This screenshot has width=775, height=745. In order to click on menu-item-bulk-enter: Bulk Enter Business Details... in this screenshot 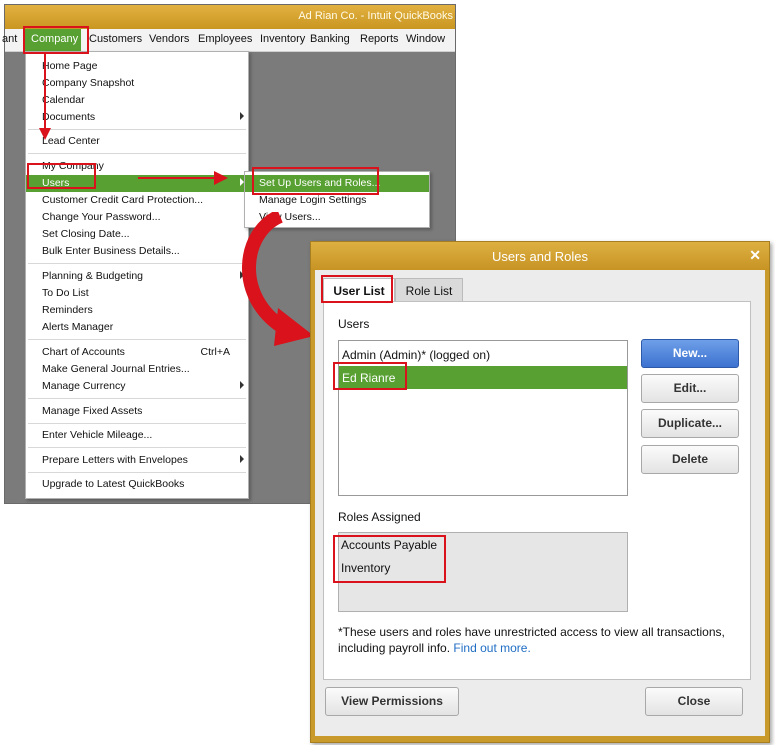, I will do `click(137, 251)`.